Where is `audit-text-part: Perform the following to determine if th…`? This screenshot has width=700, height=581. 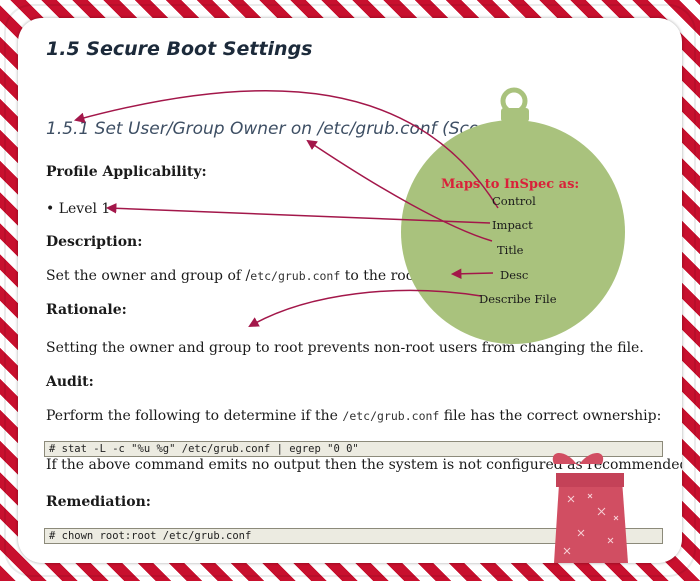
audit-text-part: Perform the following to determine if th… is located at coordinates (194, 416).